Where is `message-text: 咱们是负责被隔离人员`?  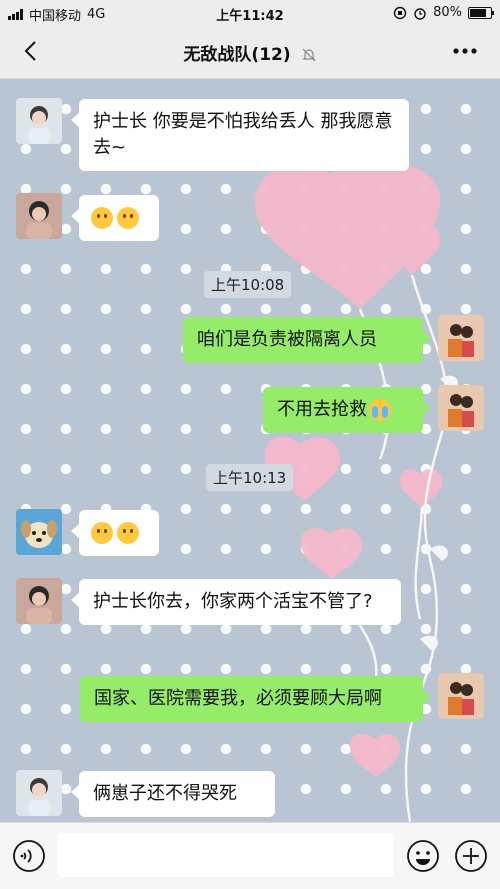
message-text: 咱们是负责被隔离人员 is located at coordinates (287, 339).